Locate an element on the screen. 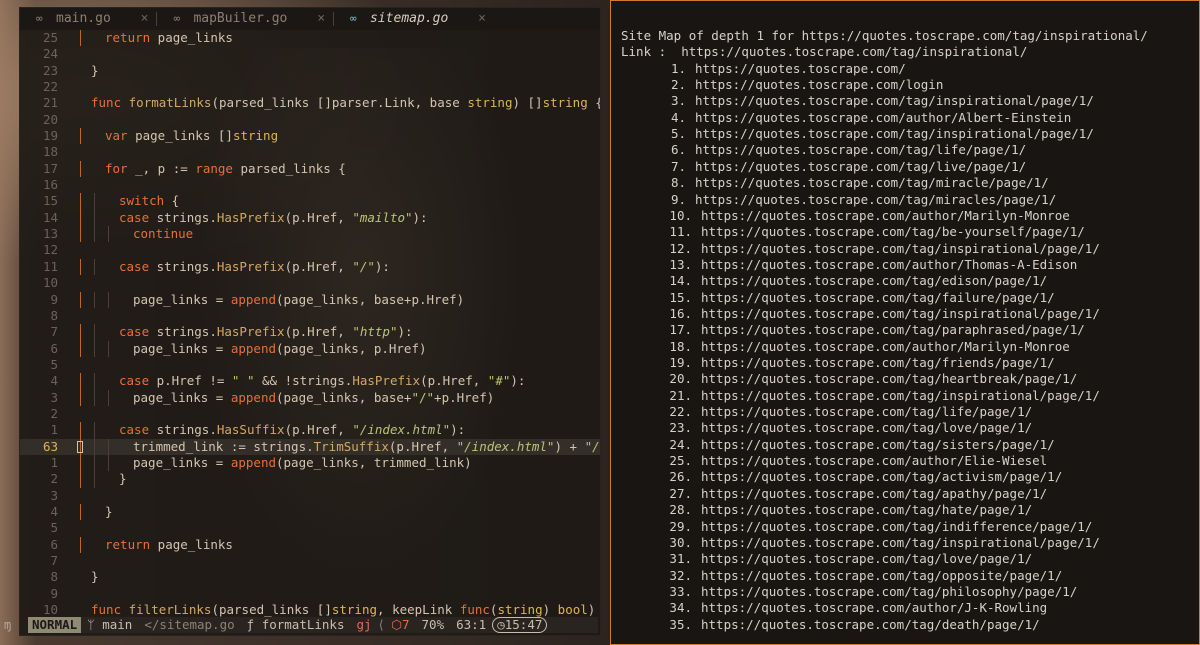 This screenshot has width=1200, height=645. link-number: 6. is located at coordinates (678, 150).